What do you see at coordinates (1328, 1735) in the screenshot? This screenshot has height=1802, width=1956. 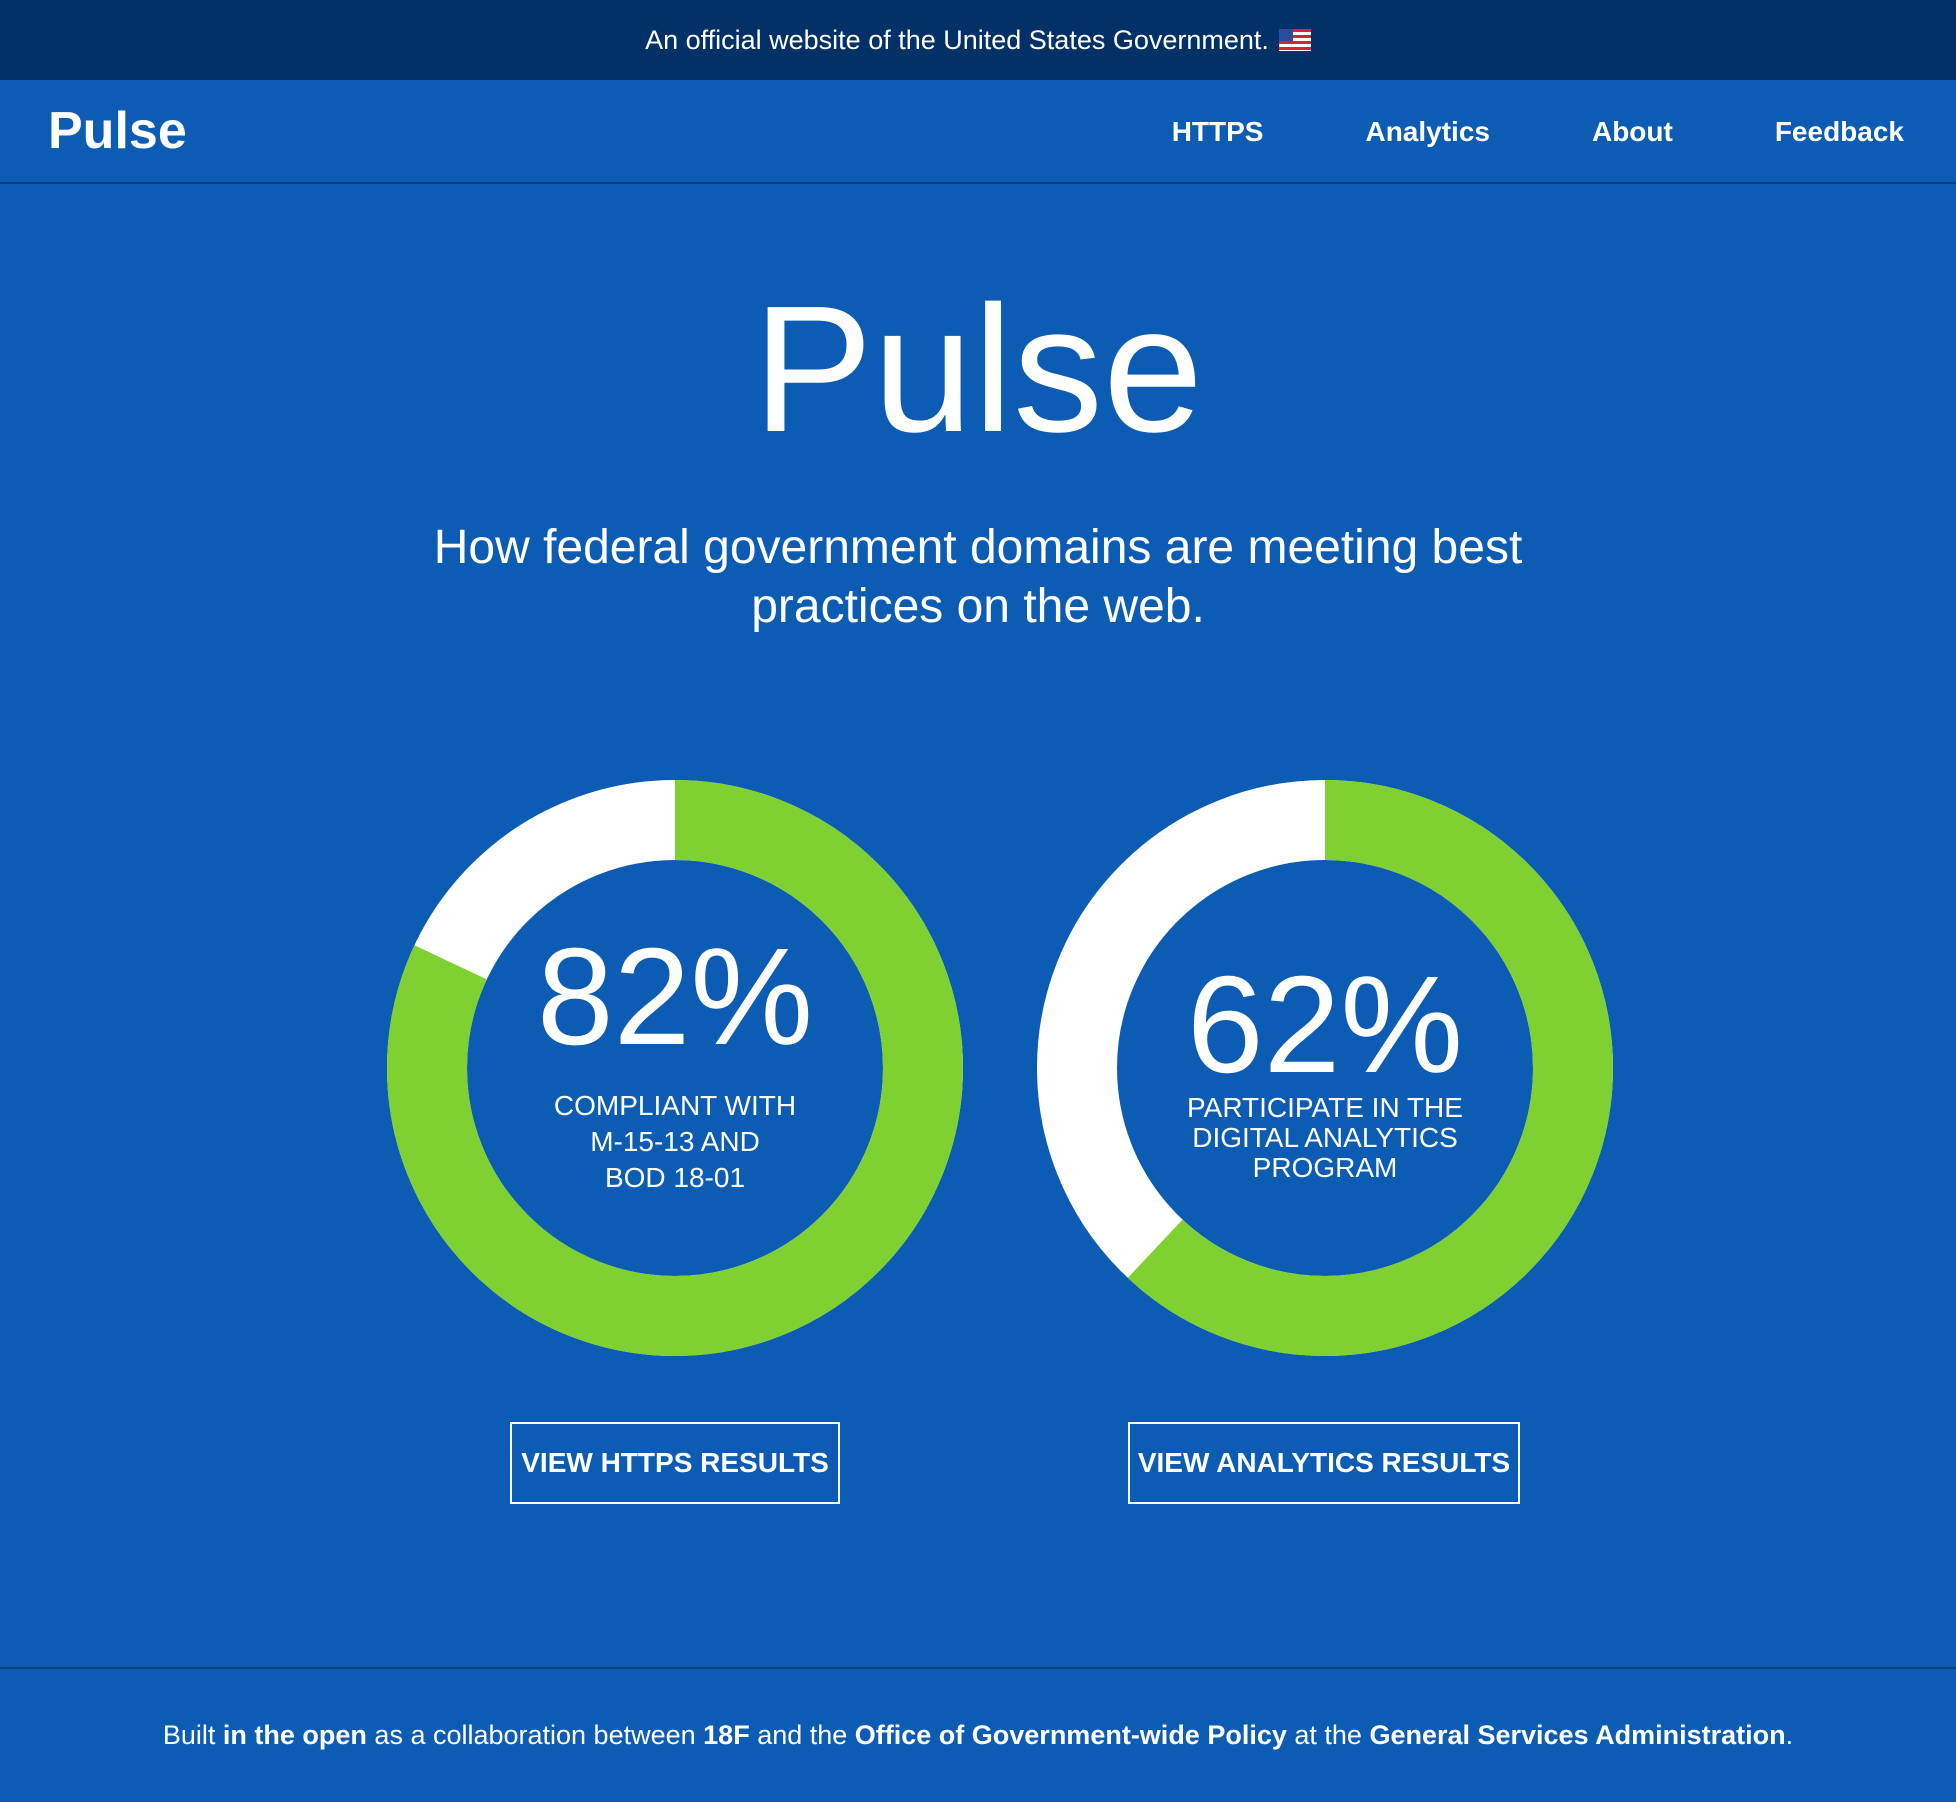 I see `footer-text-part: at the` at bounding box center [1328, 1735].